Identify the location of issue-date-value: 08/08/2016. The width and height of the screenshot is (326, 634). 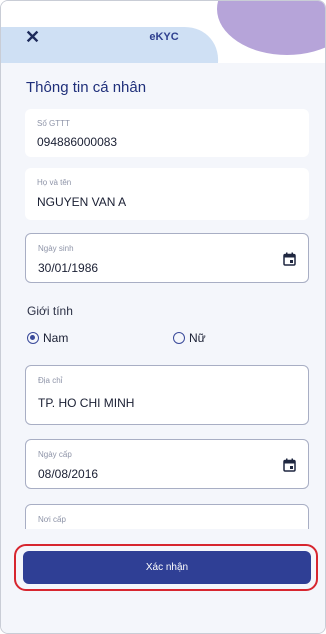
(68, 474).